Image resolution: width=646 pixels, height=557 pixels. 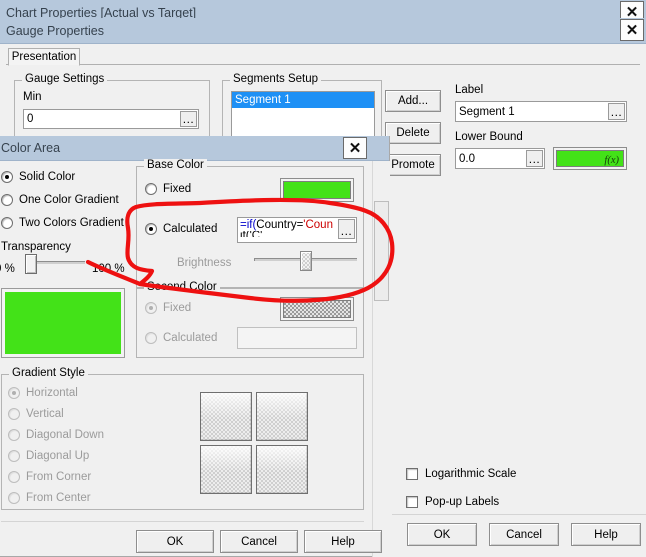 I want to click on second-expression-input, so click(x=297, y=338).